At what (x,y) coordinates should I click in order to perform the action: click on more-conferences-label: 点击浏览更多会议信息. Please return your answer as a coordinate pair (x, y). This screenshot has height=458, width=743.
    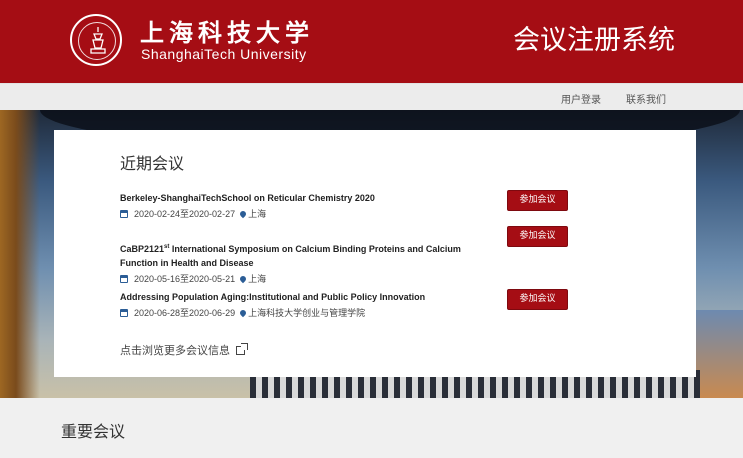
    Looking at the image, I should click on (175, 350).